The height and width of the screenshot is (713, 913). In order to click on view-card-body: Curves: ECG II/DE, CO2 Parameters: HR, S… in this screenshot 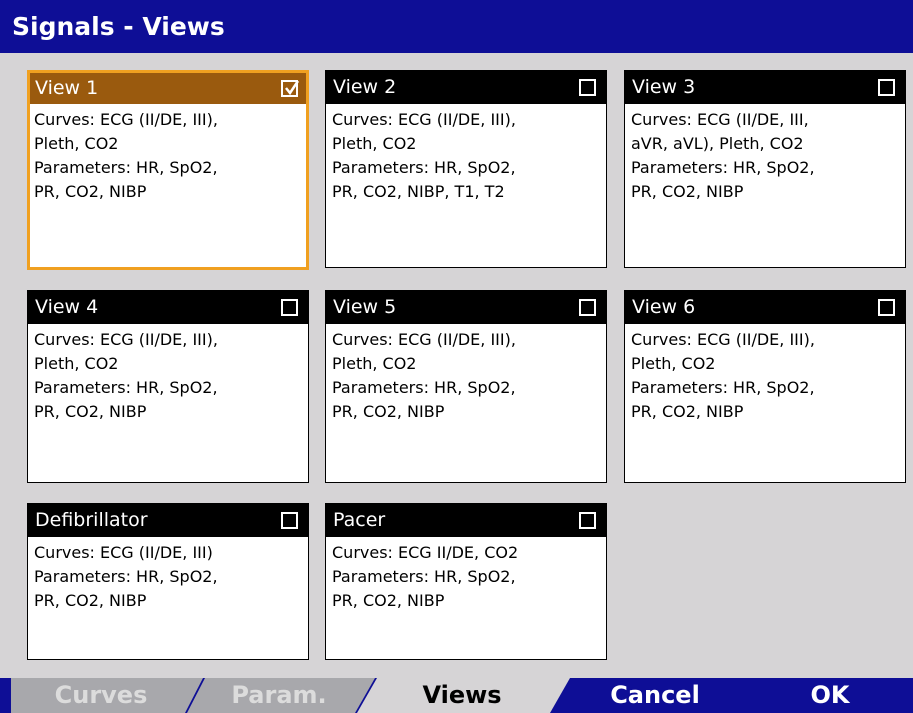, I will do `click(466, 575)`.